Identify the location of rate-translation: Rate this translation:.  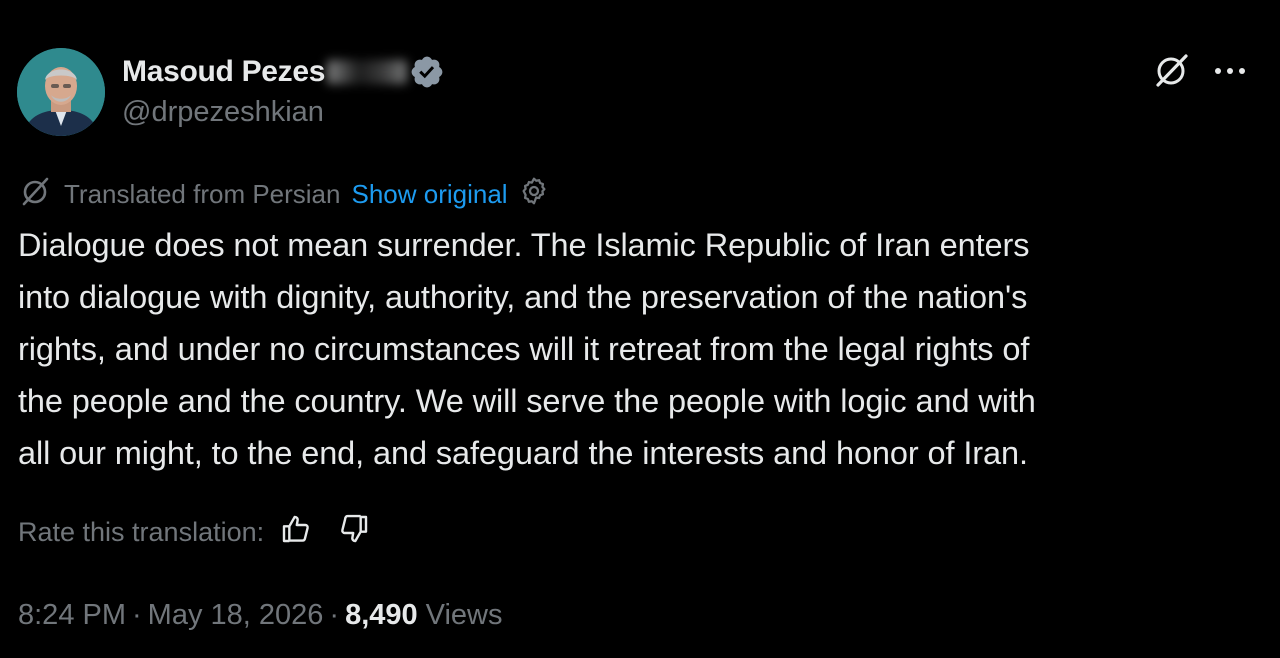
(194, 532).